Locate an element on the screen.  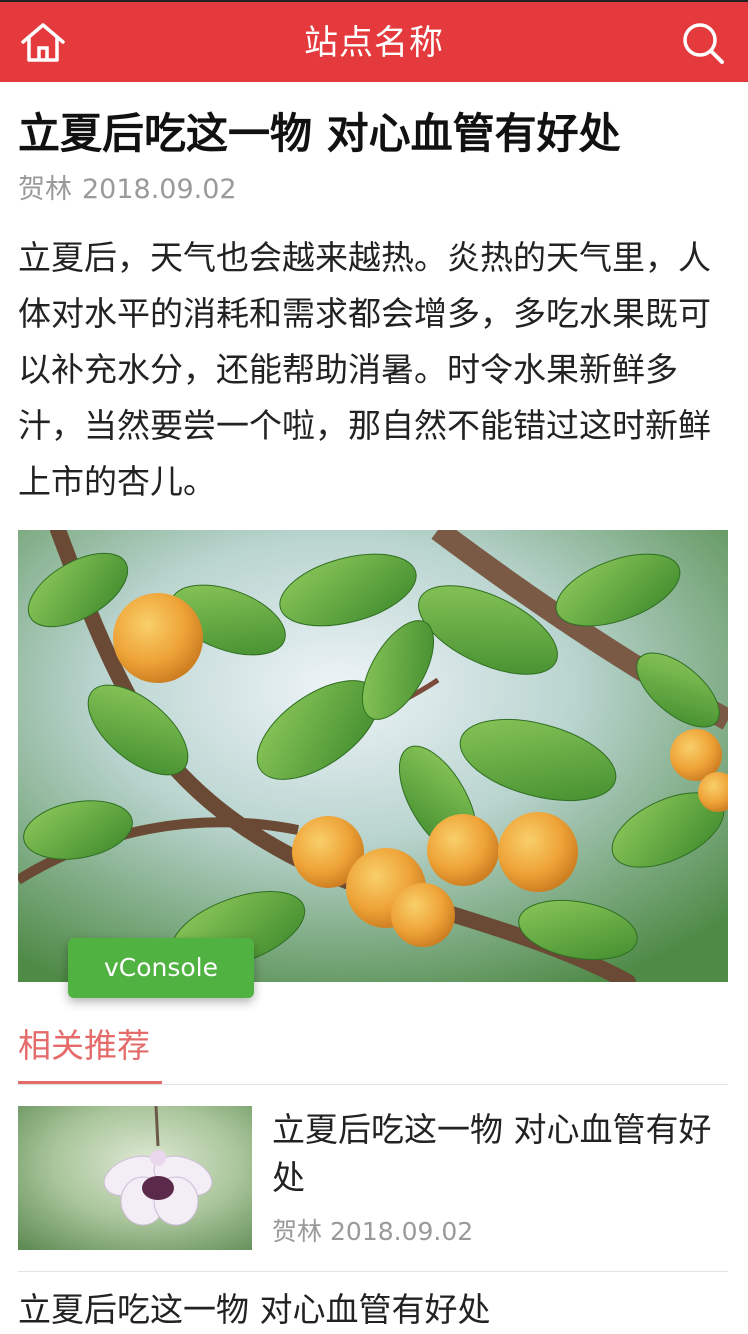
search-button is located at coordinates (703, 43).